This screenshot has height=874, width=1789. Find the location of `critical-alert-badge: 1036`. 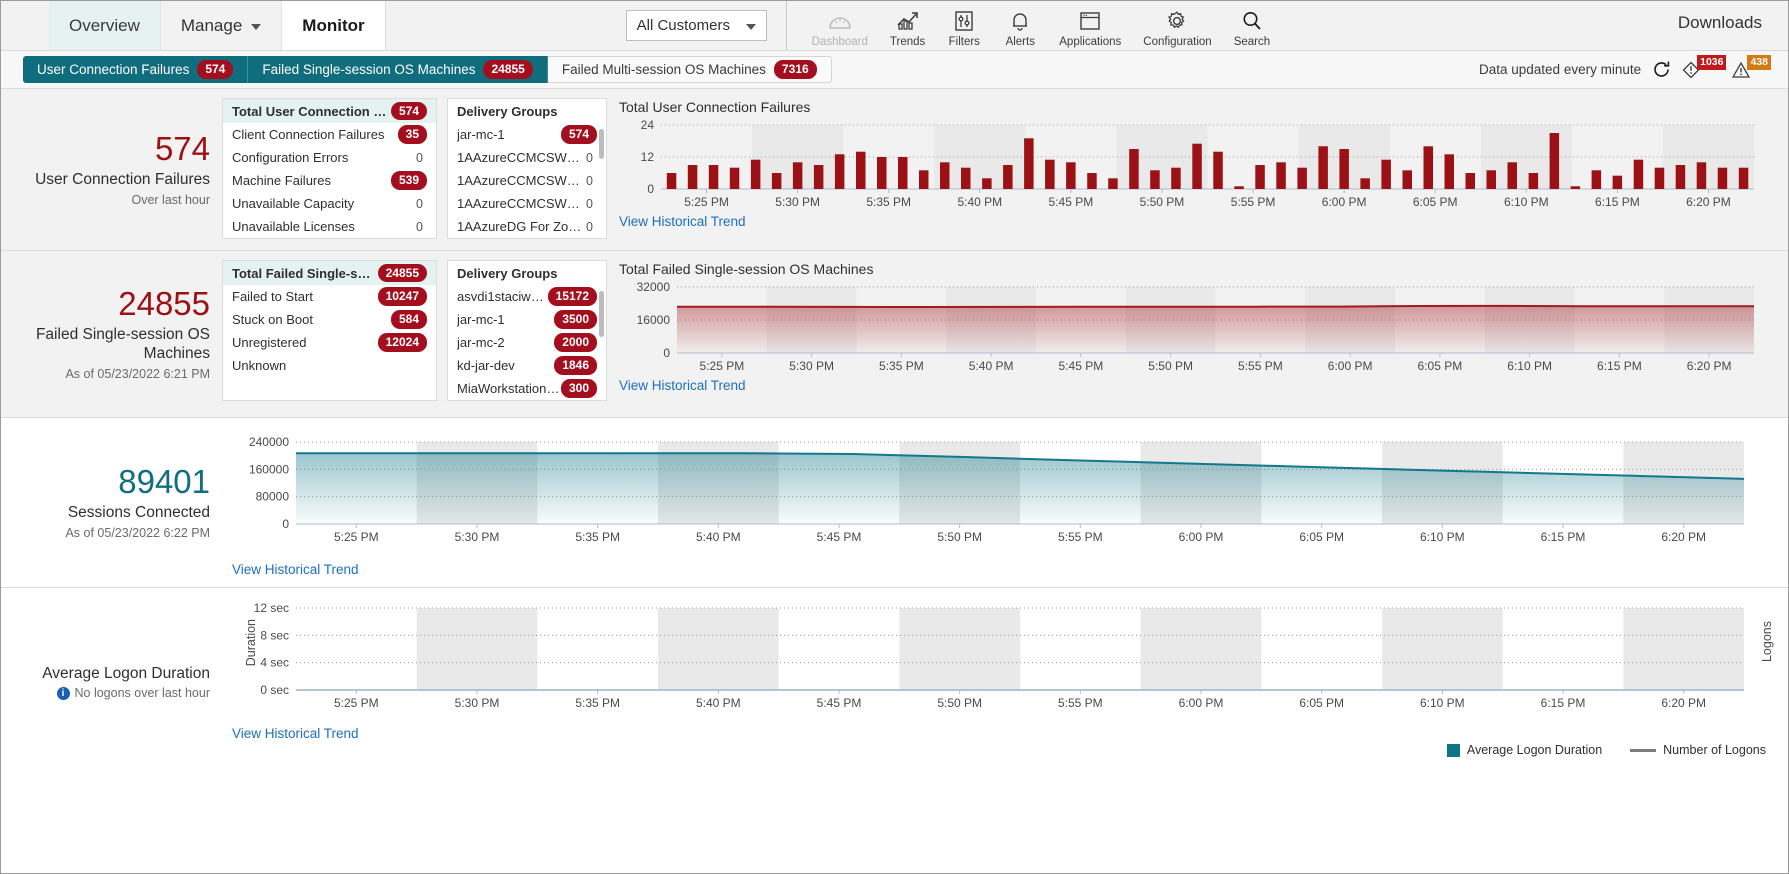

critical-alert-badge: 1036 is located at coordinates (1705, 67).